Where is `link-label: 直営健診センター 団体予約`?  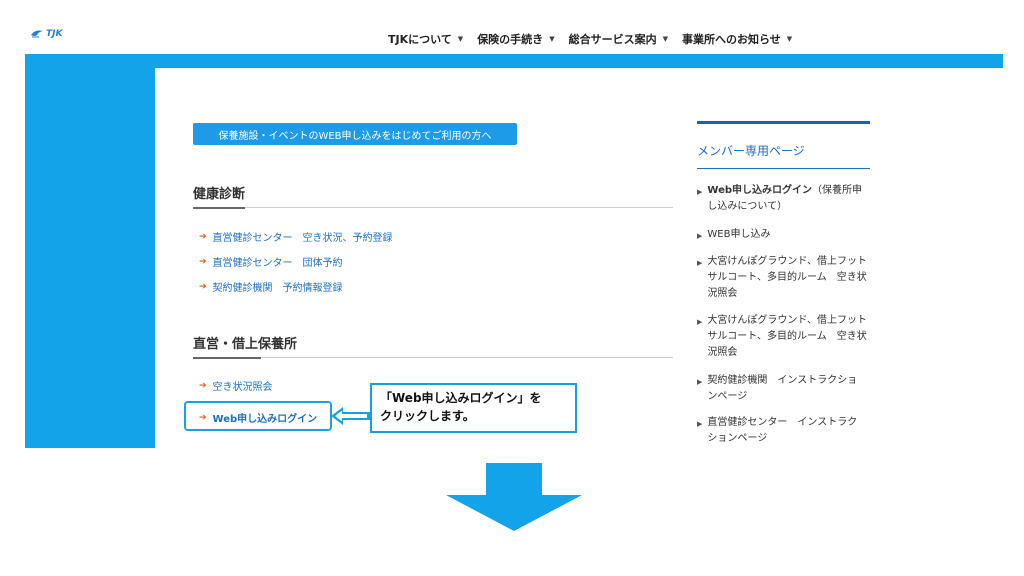 link-label: 直営健診センター 団体予約 is located at coordinates (277, 263).